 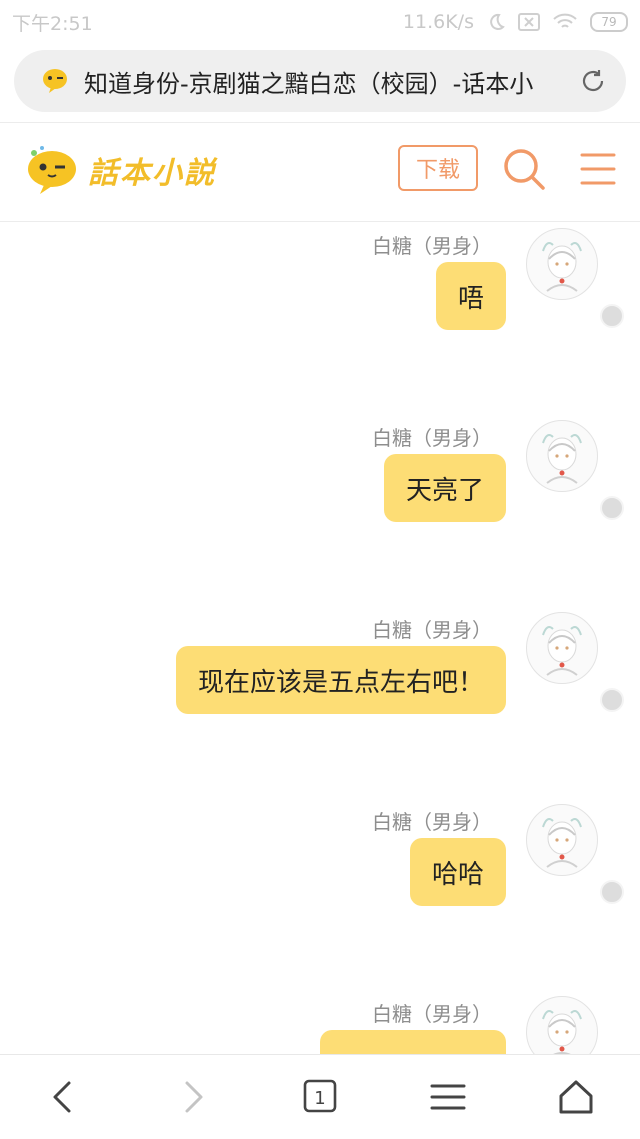 What do you see at coordinates (309, 83) in the screenshot?
I see `page-title: 知道身份-京剧猫之黯白恋（校园）-话本小` at bounding box center [309, 83].